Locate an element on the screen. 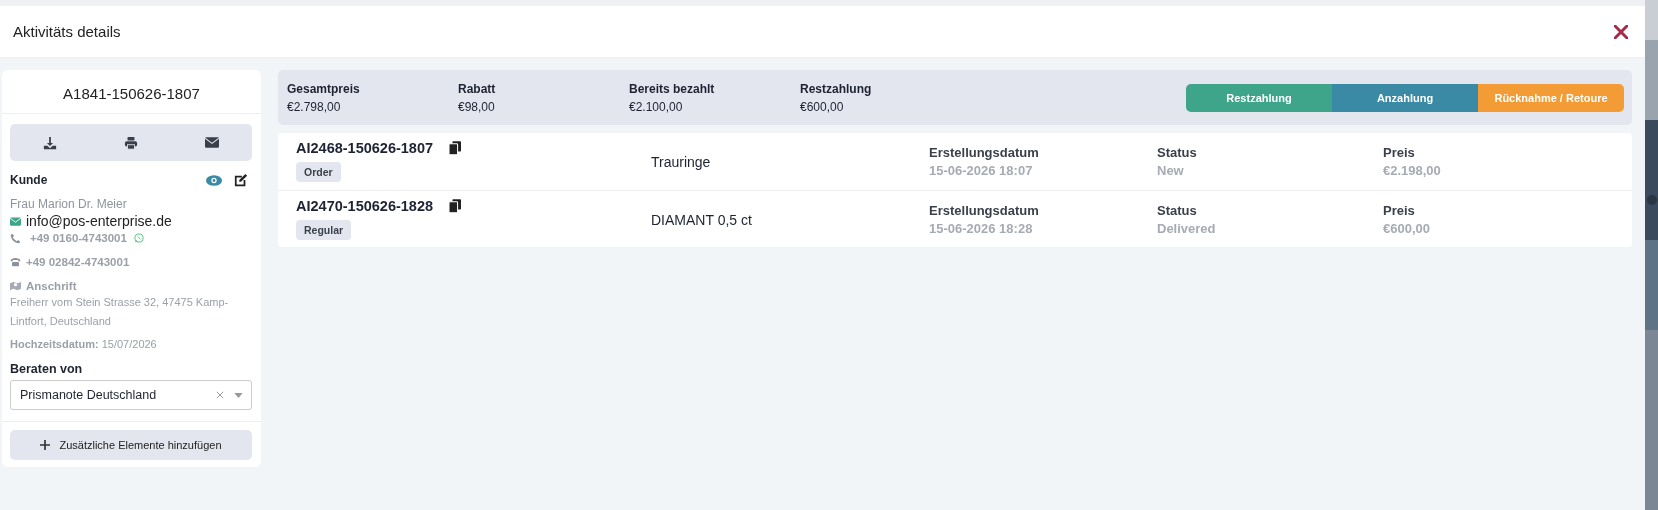 The height and width of the screenshot is (510, 1658). summary-label: Bereits bezahlt is located at coordinates (672, 88).